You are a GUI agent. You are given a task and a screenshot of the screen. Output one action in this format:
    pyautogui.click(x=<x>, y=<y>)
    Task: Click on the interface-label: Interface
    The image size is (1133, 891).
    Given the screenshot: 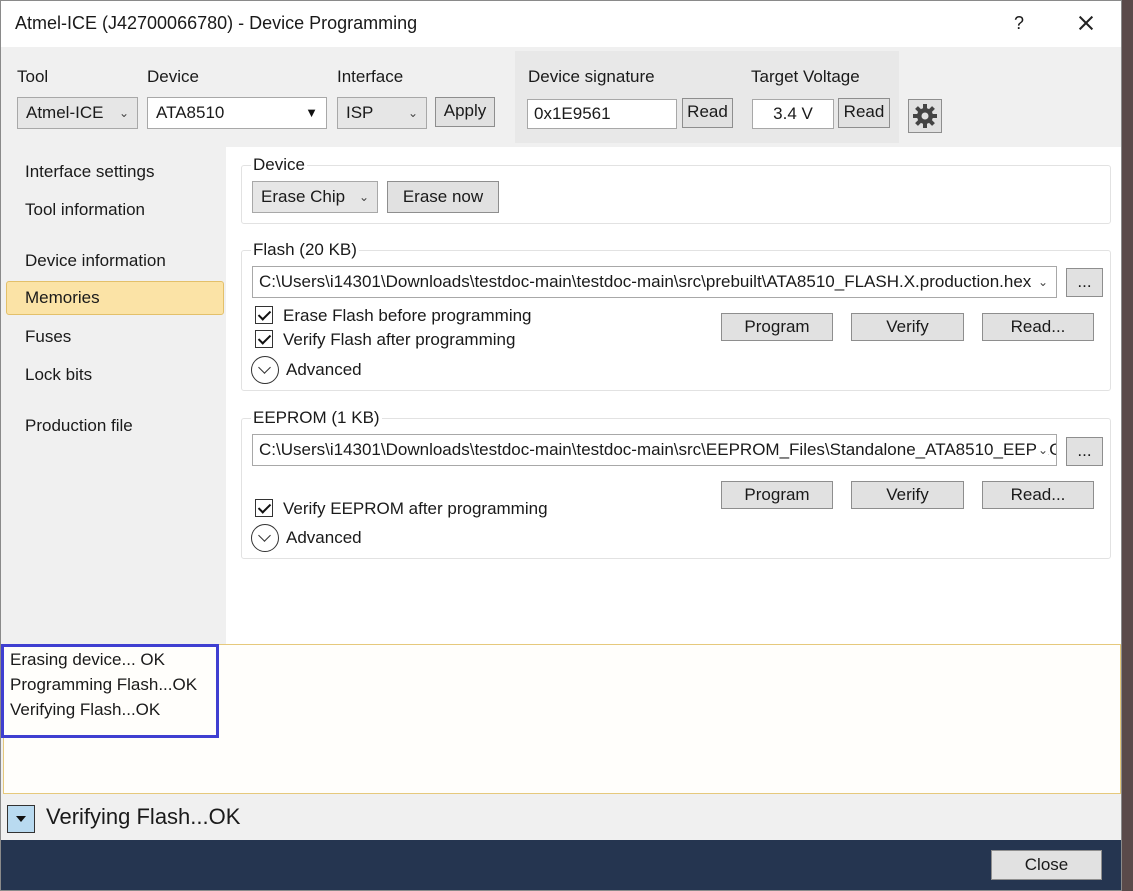 What is the action you would take?
    pyautogui.click(x=370, y=76)
    